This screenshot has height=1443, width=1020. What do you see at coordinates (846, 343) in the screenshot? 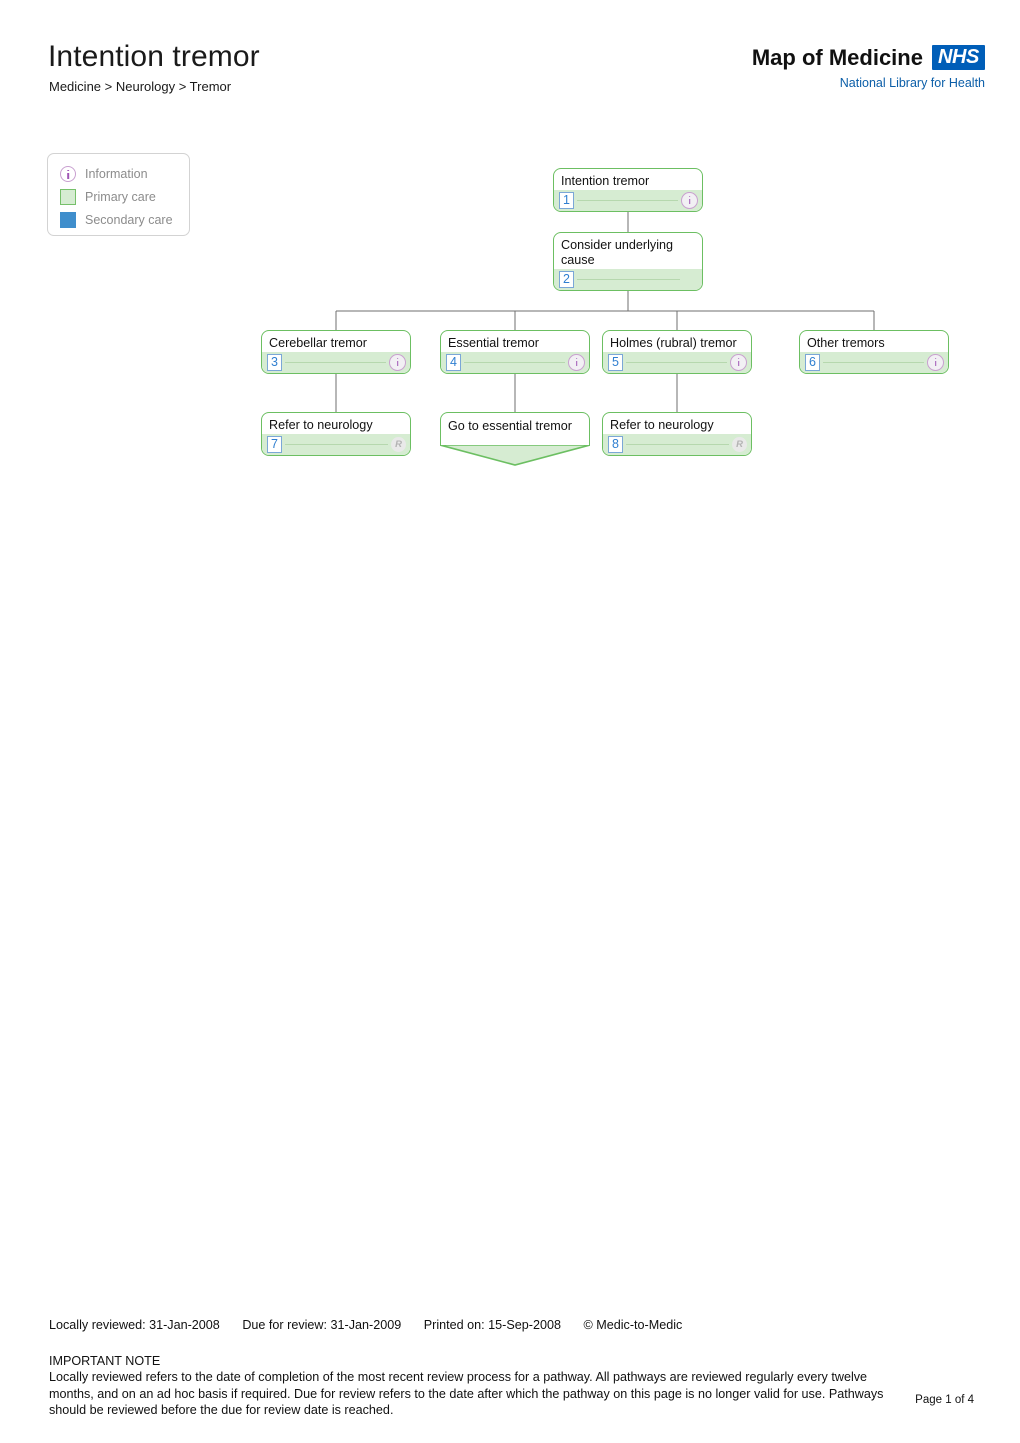
I see `flow-node-title: Other tremors` at bounding box center [846, 343].